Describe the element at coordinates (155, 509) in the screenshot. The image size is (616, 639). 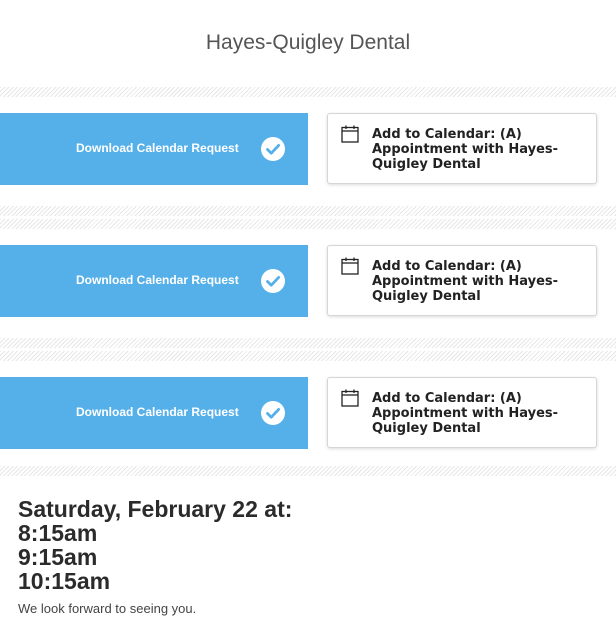
I see `appointment-date: Saturday, February 22 at:` at that location.